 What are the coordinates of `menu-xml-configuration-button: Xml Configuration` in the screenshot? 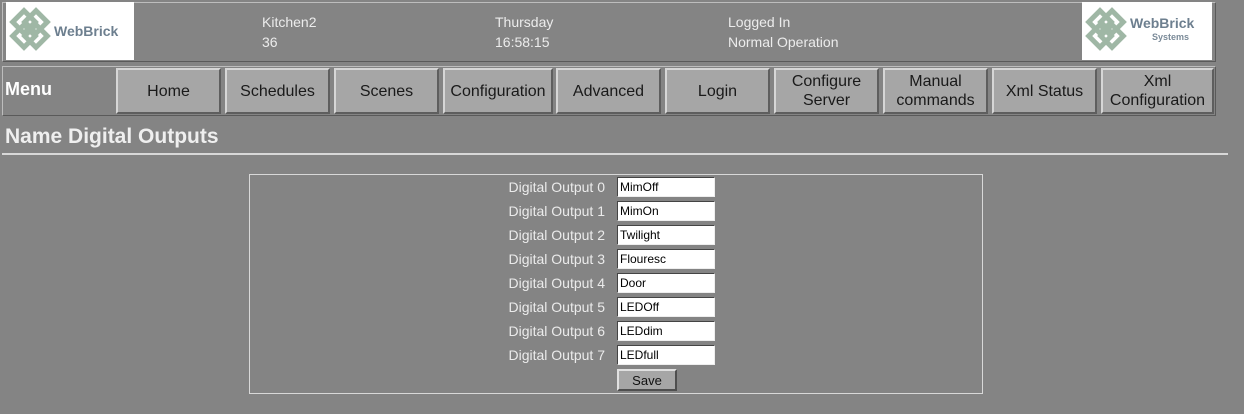 It's located at (1157, 91).